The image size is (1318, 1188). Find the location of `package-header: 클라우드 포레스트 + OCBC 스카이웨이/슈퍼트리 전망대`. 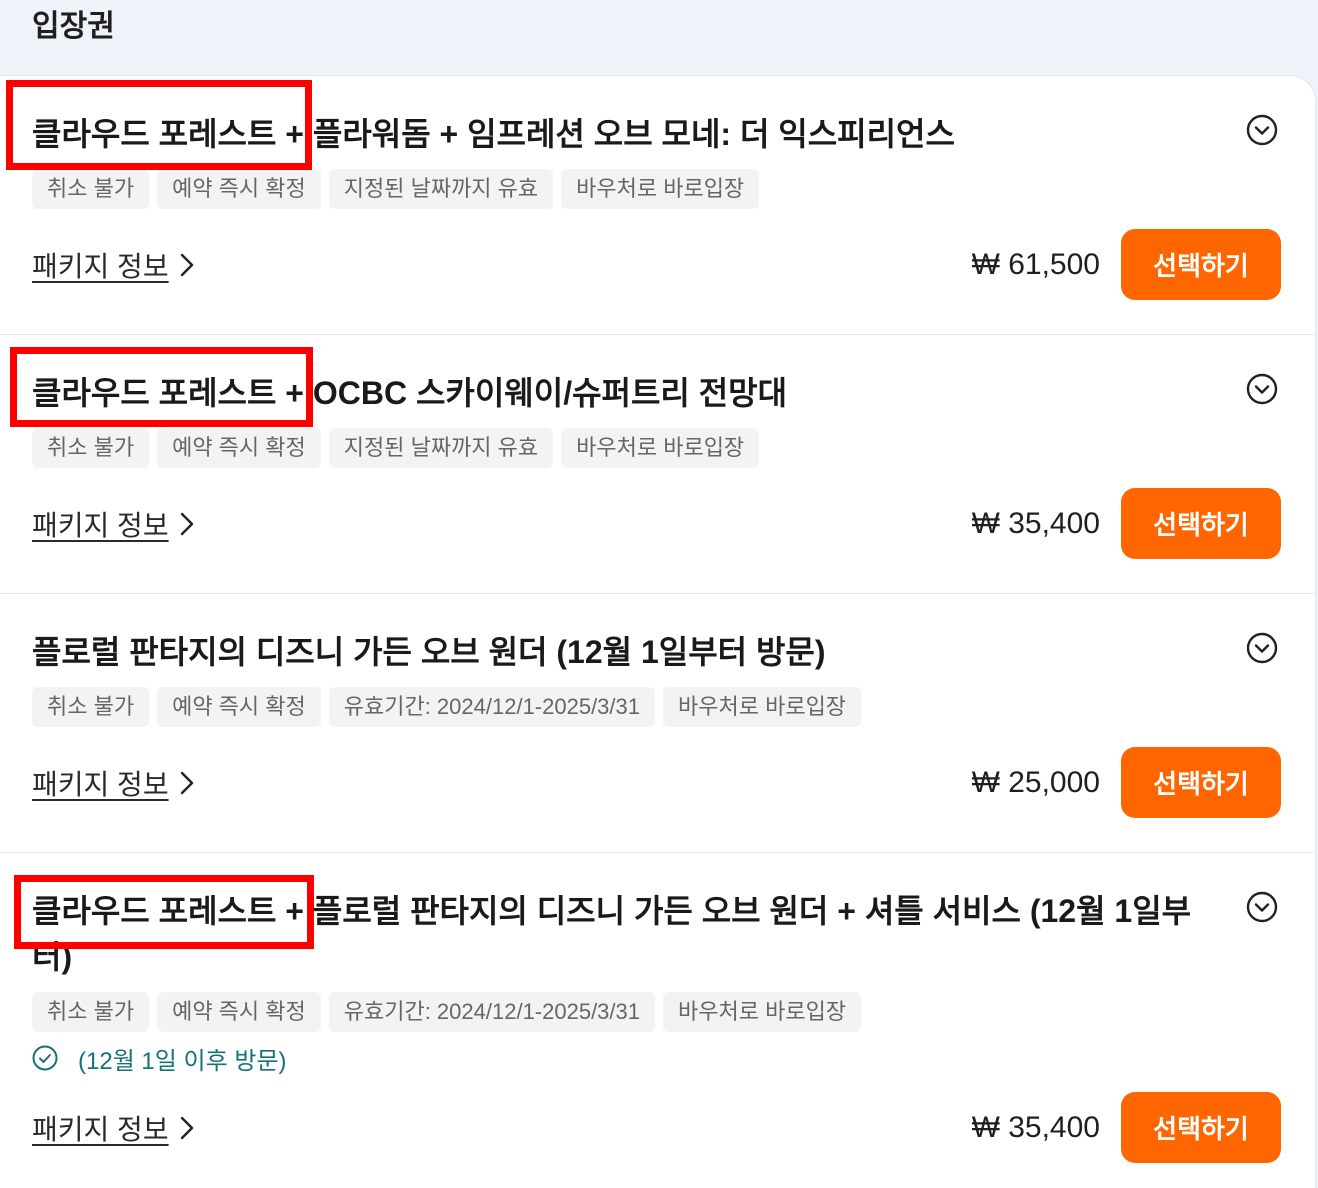

package-header: 클라우드 포레스트 + OCBC 스카이웨이/슈퍼트리 전망대 is located at coordinates (656, 393).